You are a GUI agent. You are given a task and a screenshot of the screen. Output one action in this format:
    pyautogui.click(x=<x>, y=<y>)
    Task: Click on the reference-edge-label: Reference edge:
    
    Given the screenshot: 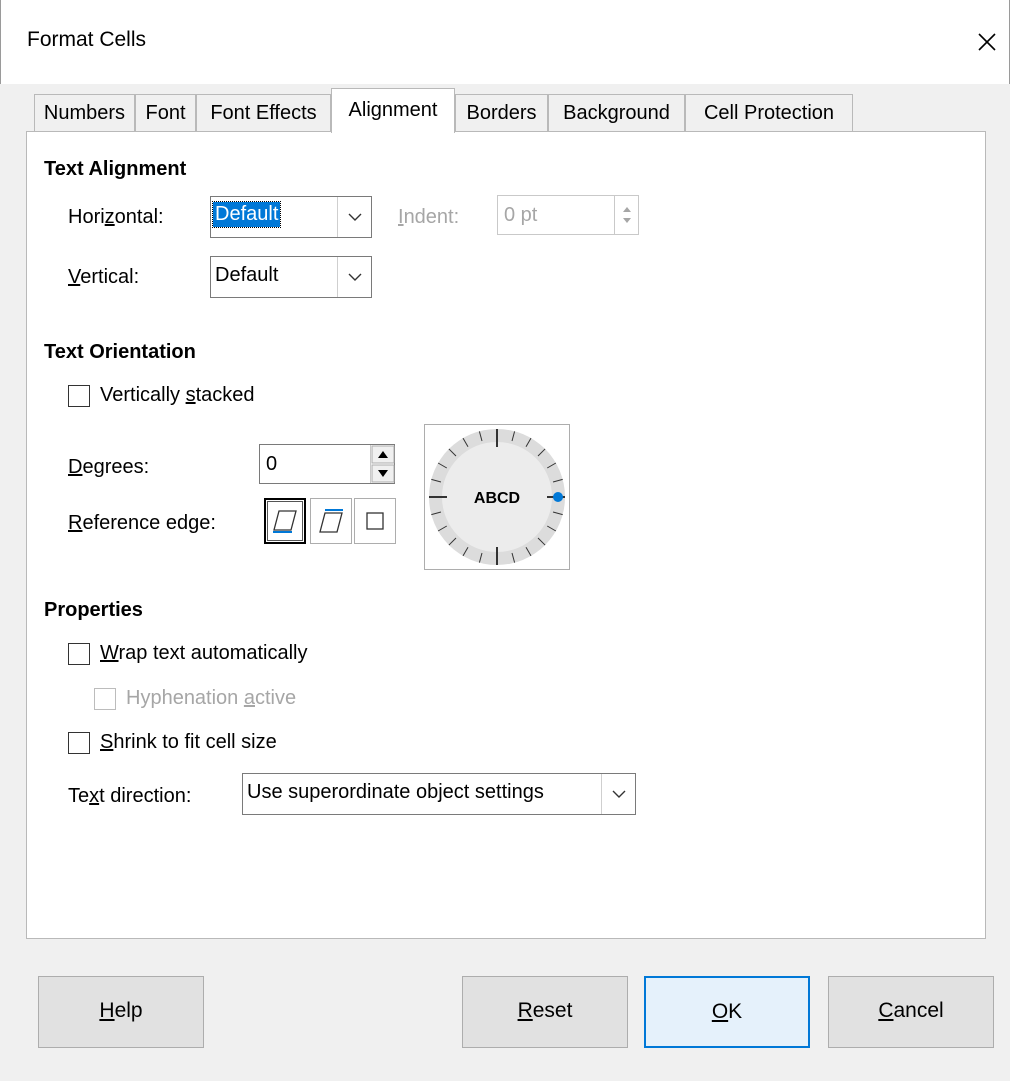 What is the action you would take?
    pyautogui.click(x=142, y=523)
    